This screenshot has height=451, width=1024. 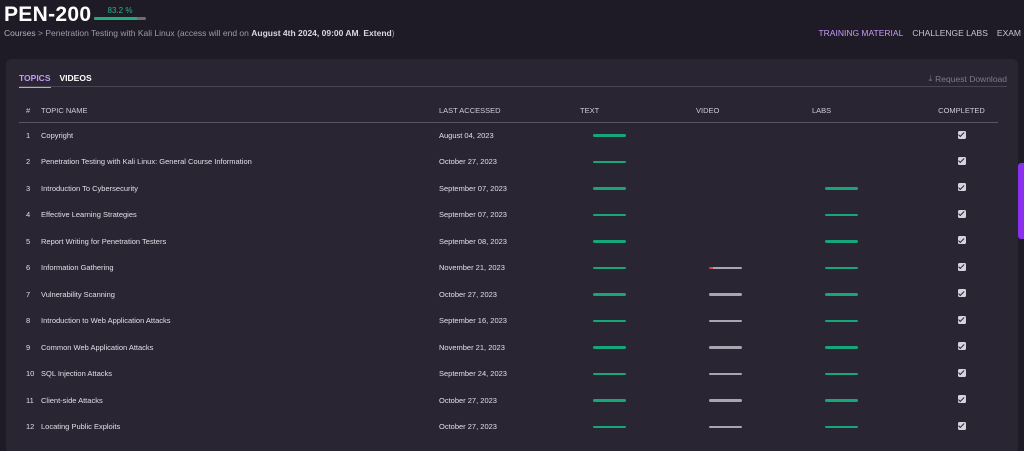 What do you see at coordinates (240, 294) in the screenshot?
I see `topic-name-link: Vulnerability Scanning` at bounding box center [240, 294].